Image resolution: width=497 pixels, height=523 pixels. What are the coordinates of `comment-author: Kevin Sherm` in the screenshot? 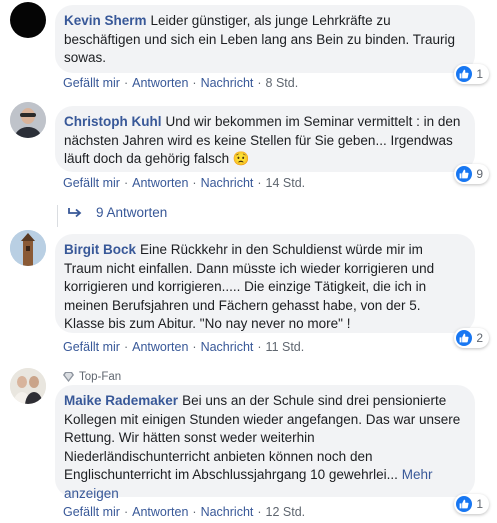 It's located at (105, 20).